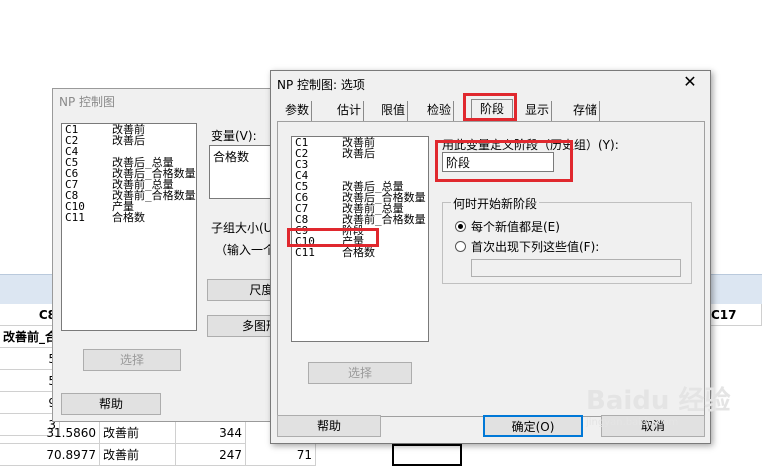  Describe the element at coordinates (245, 250) in the screenshot. I see `hint-text: （输入一个` at that location.